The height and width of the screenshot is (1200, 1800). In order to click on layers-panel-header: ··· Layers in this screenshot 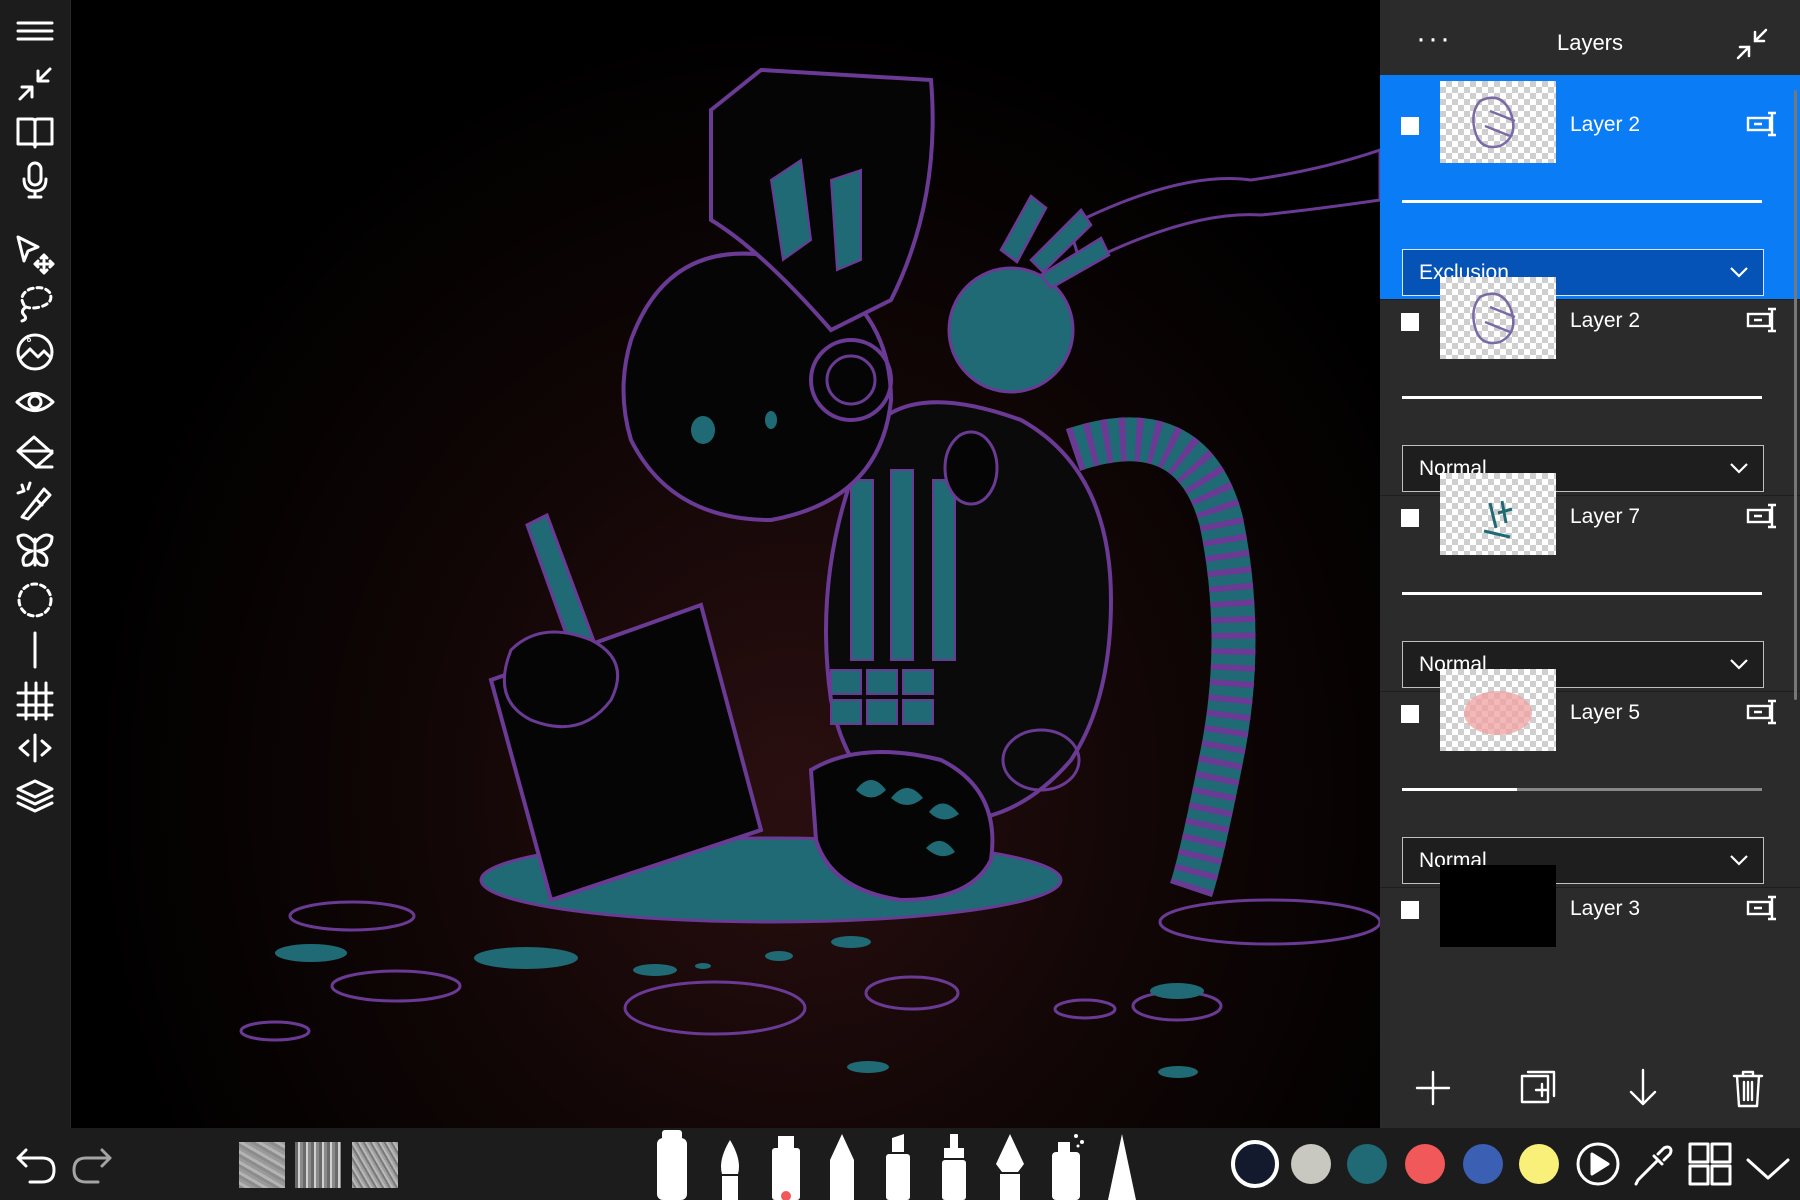, I will do `click(1590, 43)`.